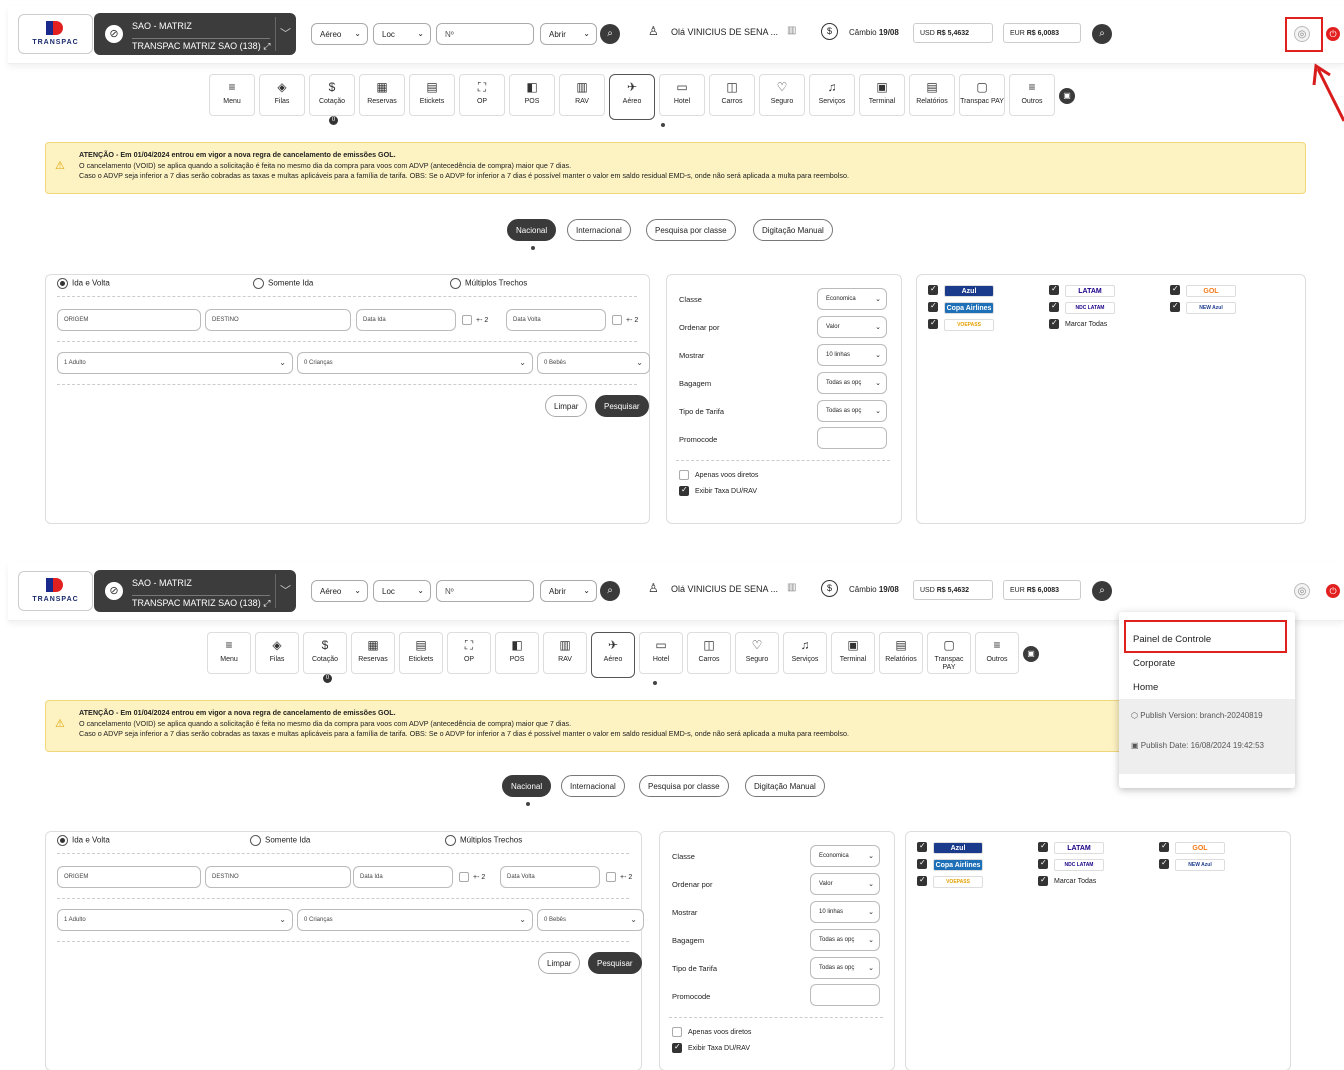  What do you see at coordinates (415, 920) in the screenshot?
I see `children-select: 0 Crianças ⌄` at bounding box center [415, 920].